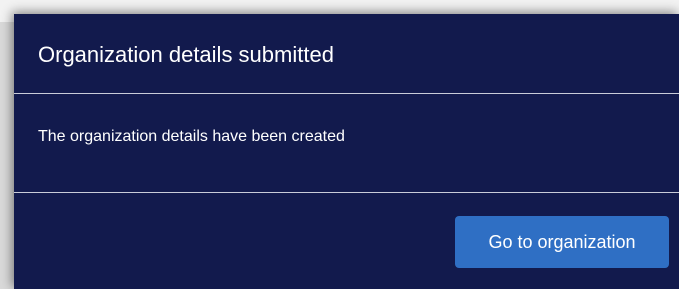  Describe the element at coordinates (7, 155) in the screenshot. I see `background-page-edge` at that location.